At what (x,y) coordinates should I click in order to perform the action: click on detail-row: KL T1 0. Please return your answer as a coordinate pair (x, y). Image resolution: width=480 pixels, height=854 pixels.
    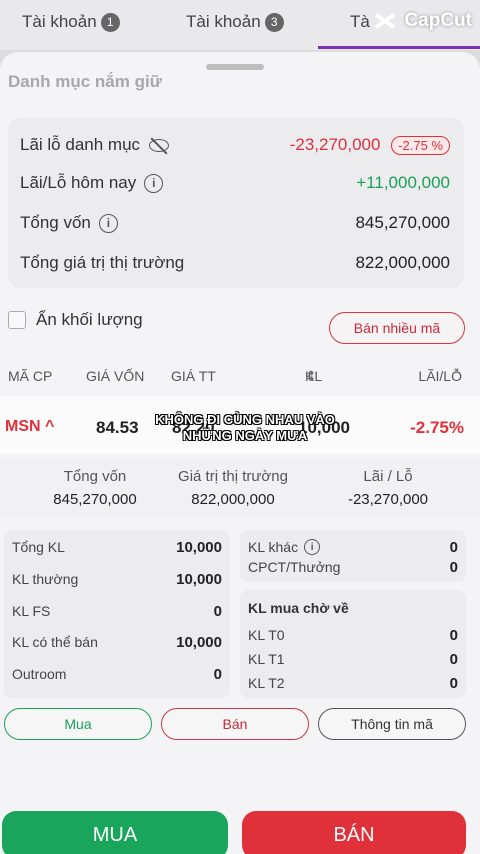
    Looking at the image, I should click on (353, 659).